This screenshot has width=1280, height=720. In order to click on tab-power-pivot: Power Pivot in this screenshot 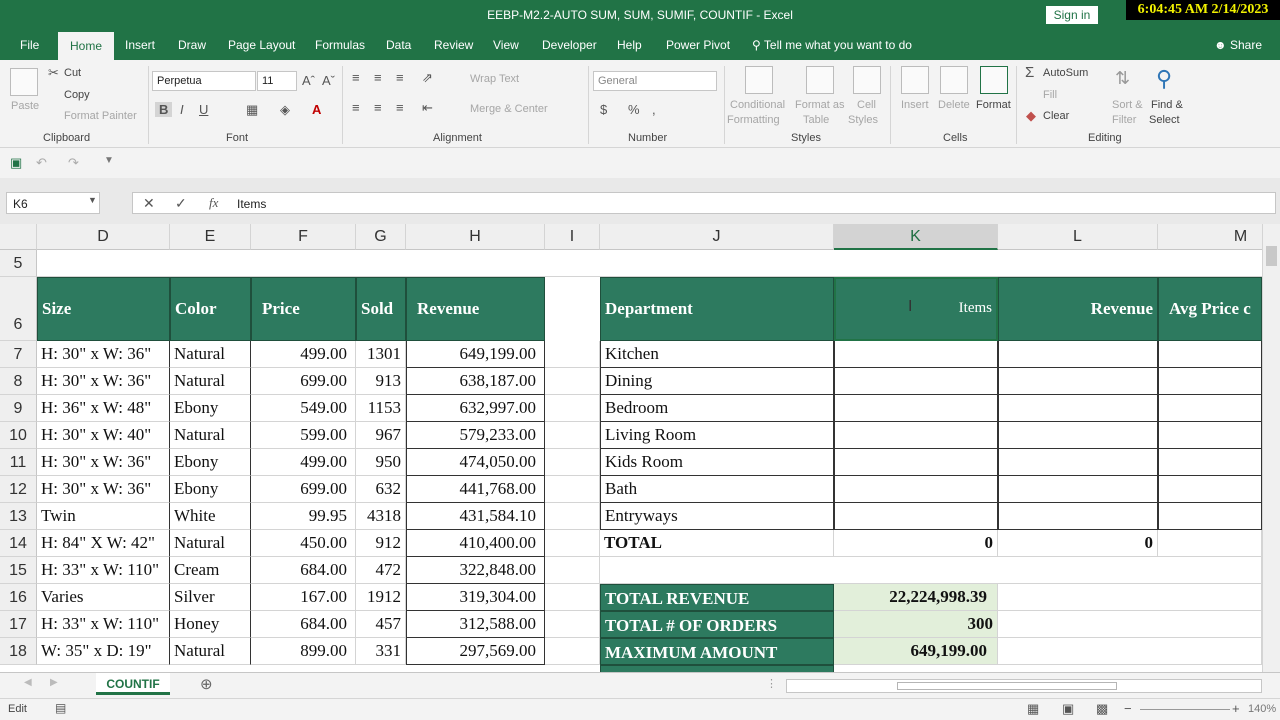, I will do `click(698, 45)`.